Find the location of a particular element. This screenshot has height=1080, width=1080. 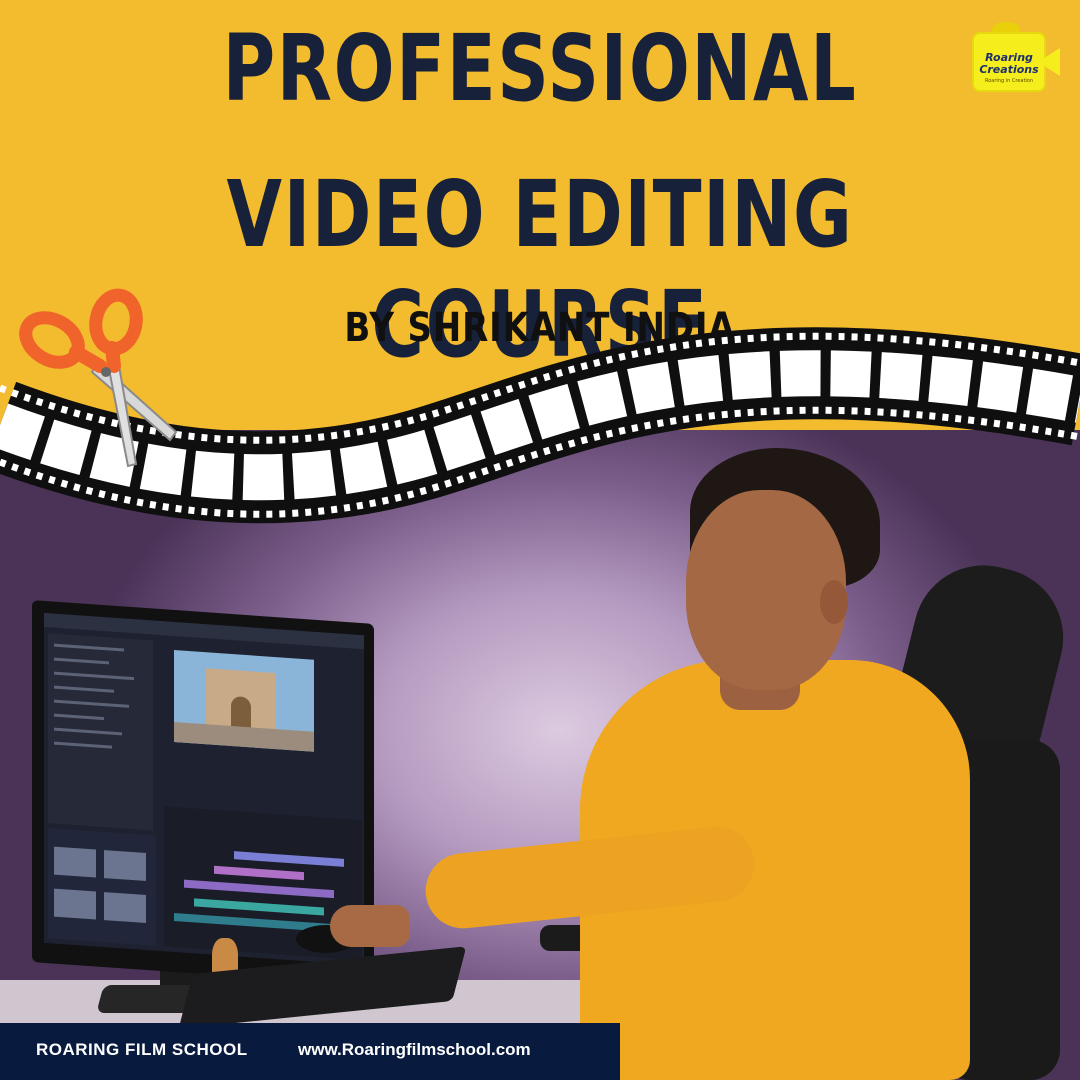

gateway-image is located at coordinates (241, 701).